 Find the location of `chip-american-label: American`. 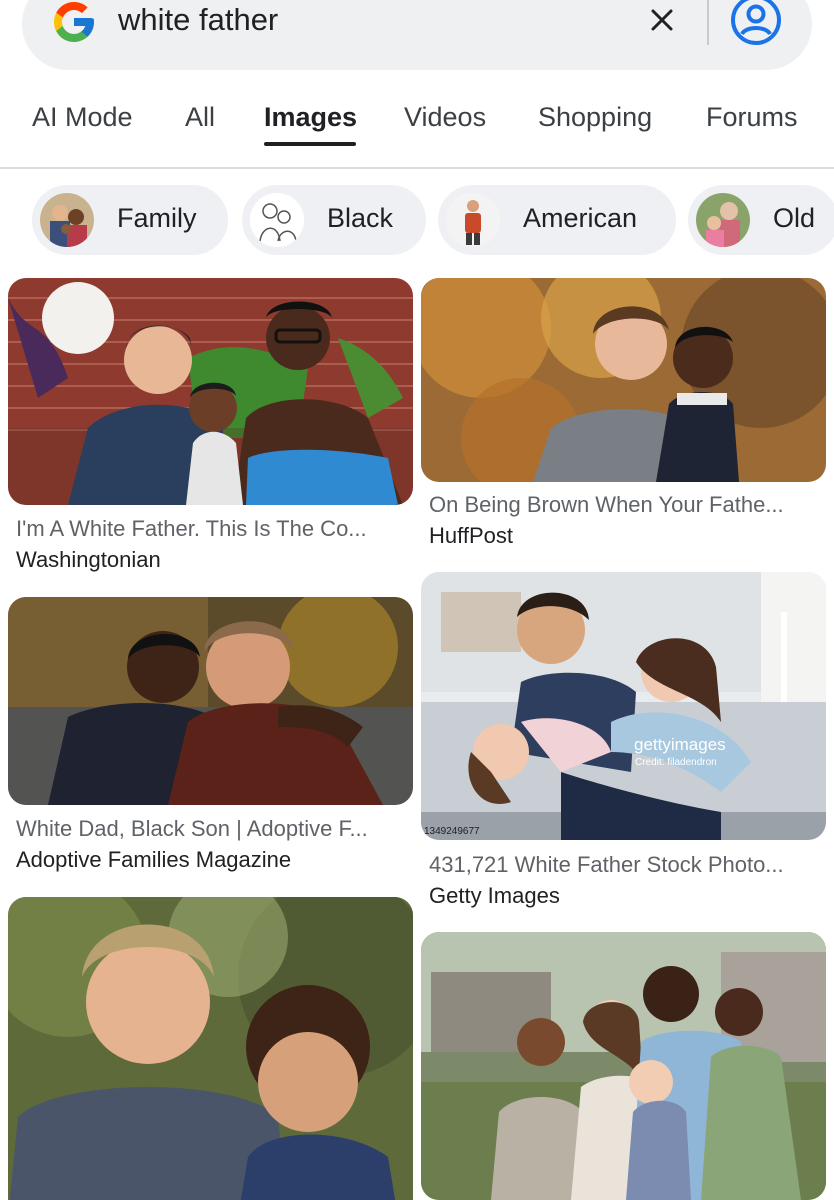

chip-american-label: American is located at coordinates (580, 218).